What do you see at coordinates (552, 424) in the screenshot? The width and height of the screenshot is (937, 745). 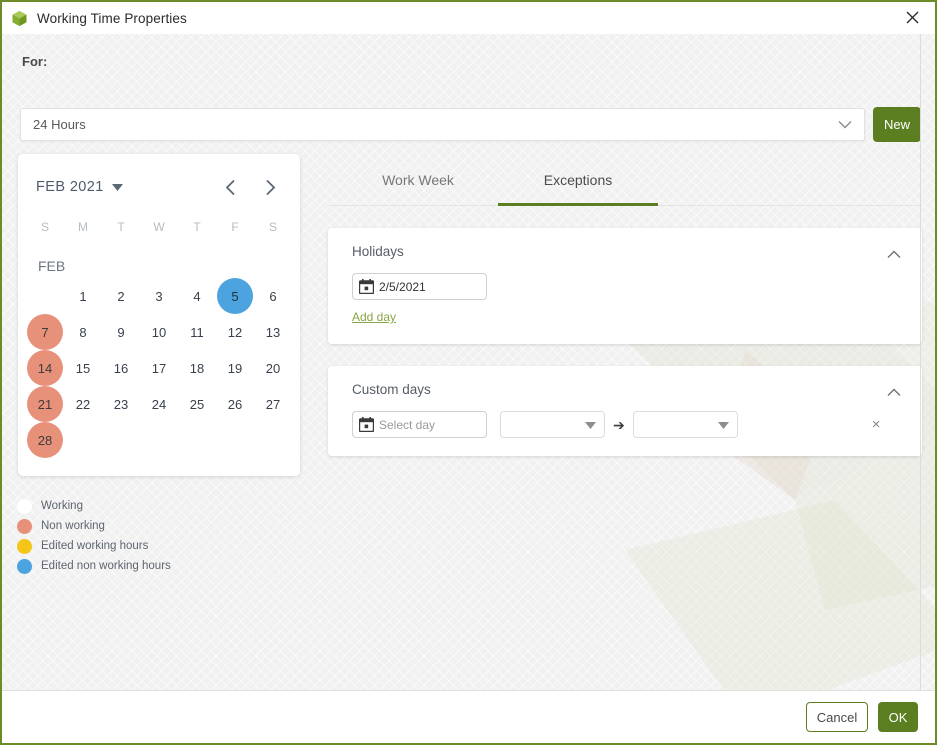 I see `custom-day-from-select` at bounding box center [552, 424].